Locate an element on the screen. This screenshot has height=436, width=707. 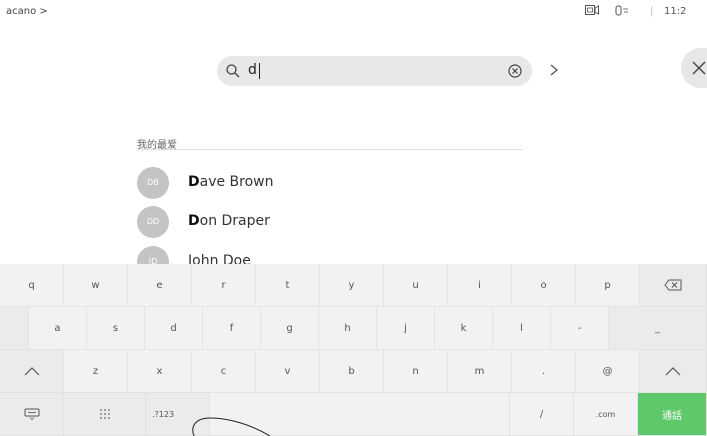
key-l: l is located at coordinates (522, 328).